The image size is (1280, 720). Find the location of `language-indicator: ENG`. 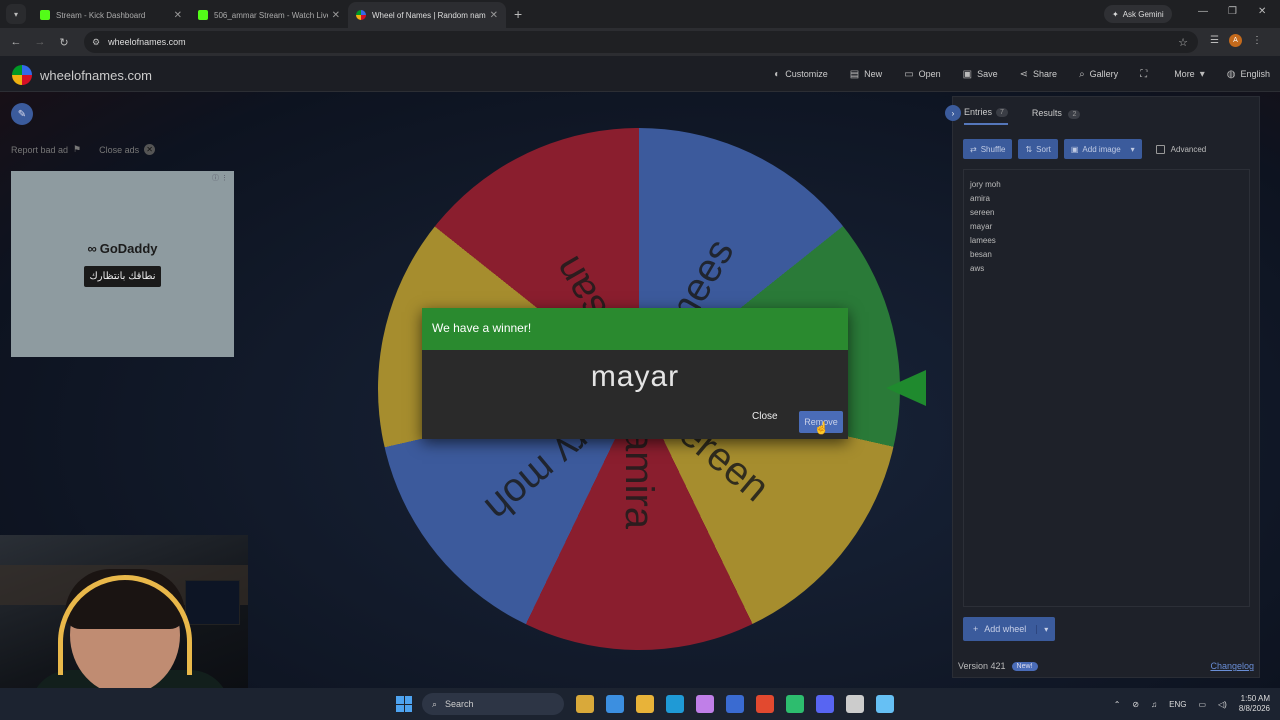

language-indicator: ENG is located at coordinates (1177, 704).